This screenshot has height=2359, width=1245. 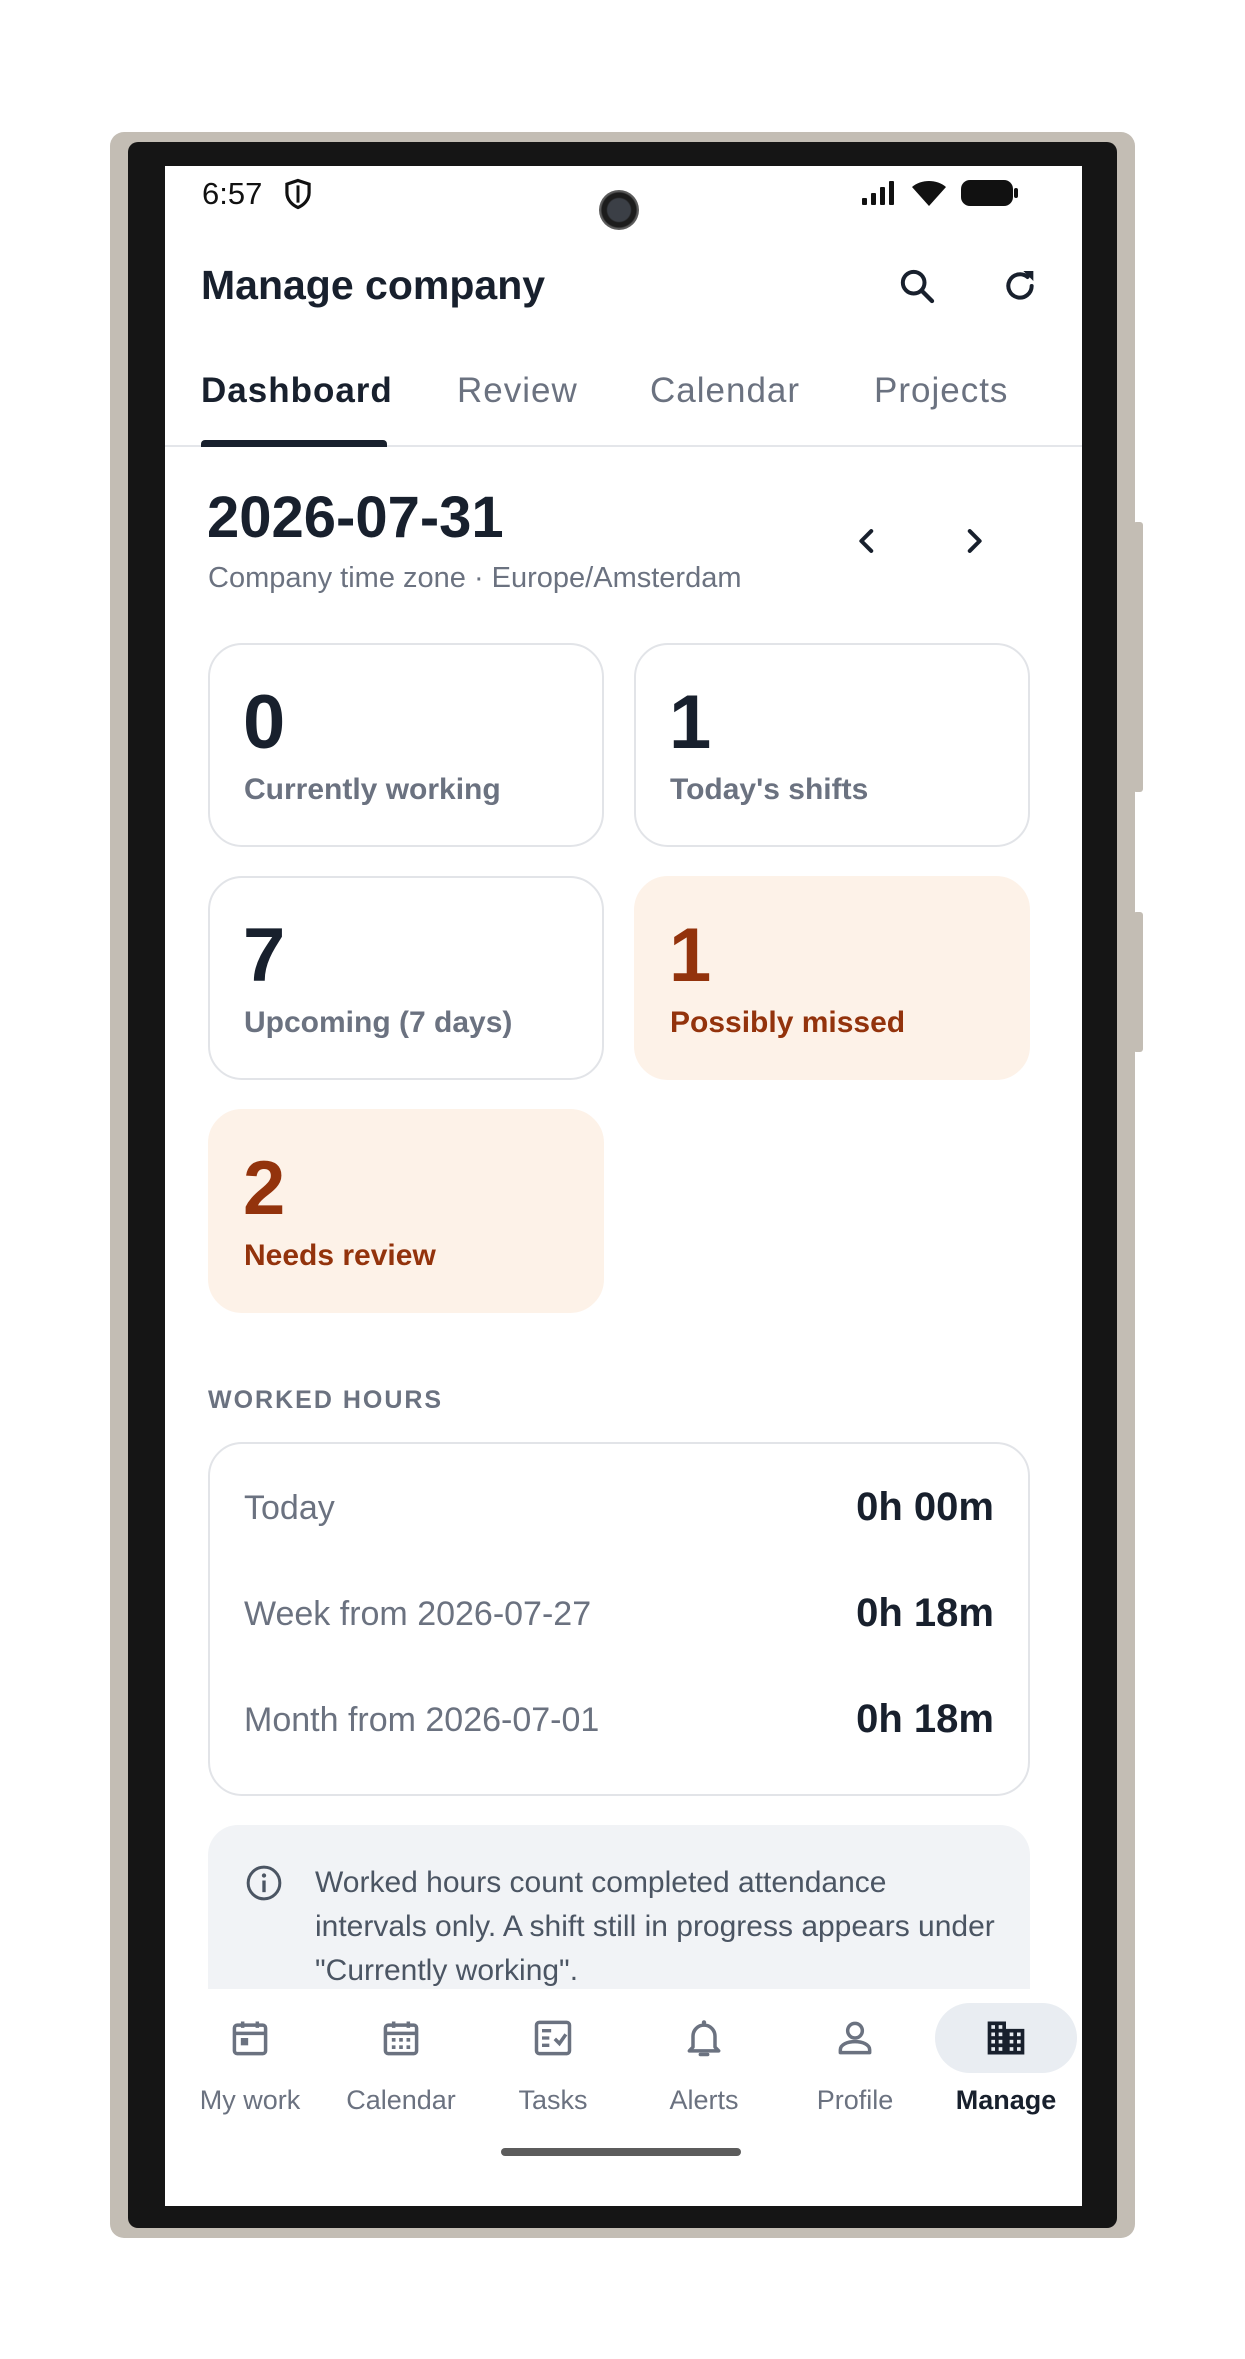 I want to click on shield-icon, so click(x=298, y=196).